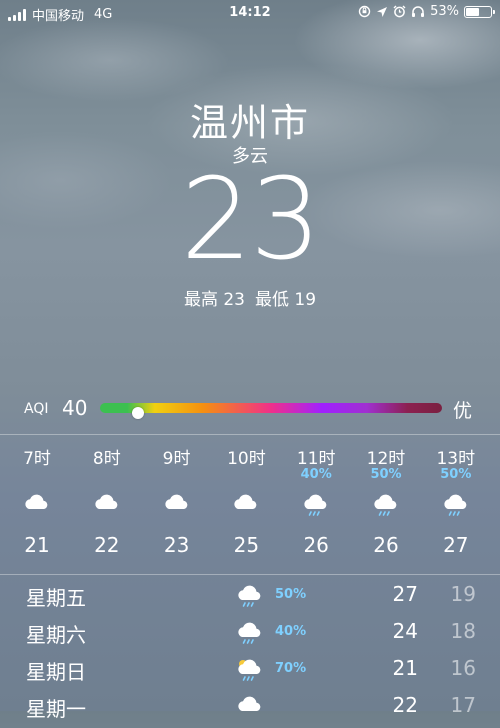  I want to click on hourly-item: 9时 23, so click(177, 500).